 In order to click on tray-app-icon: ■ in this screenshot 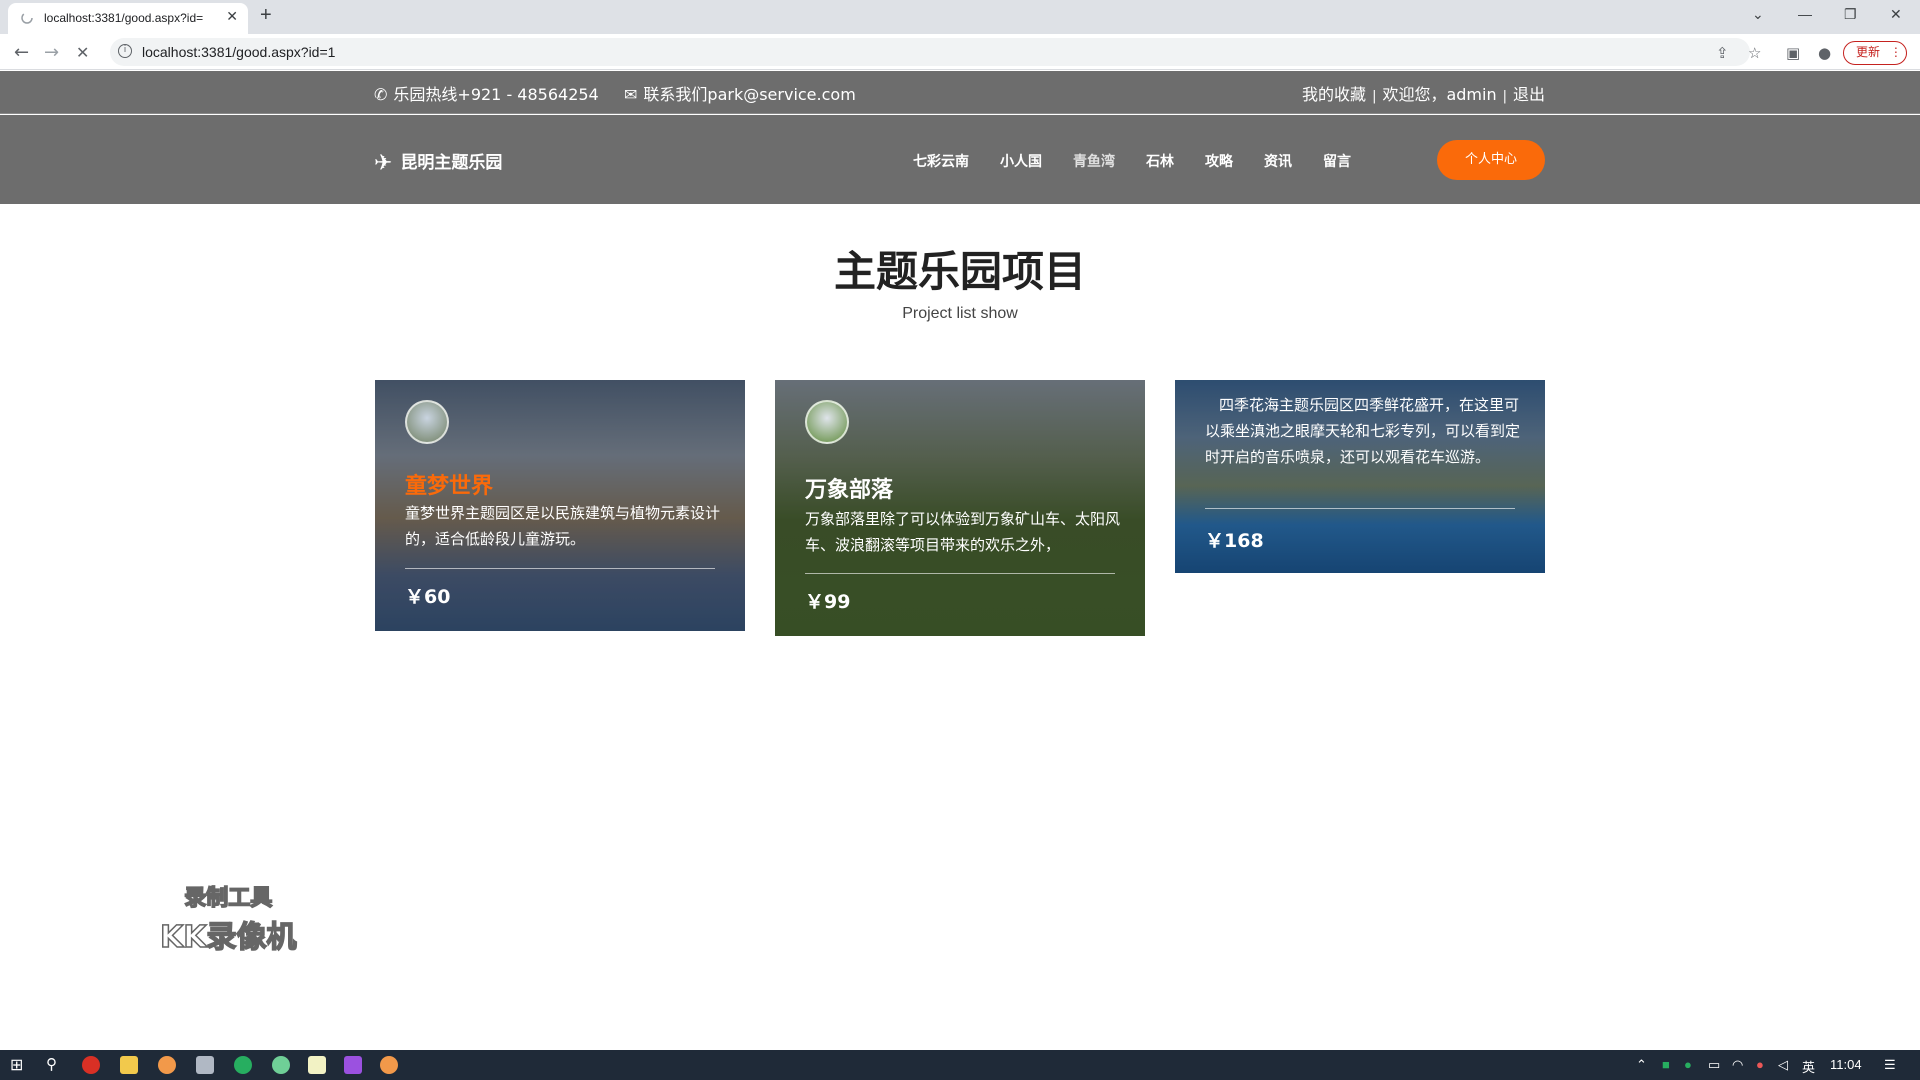, I will do `click(1666, 1064)`.